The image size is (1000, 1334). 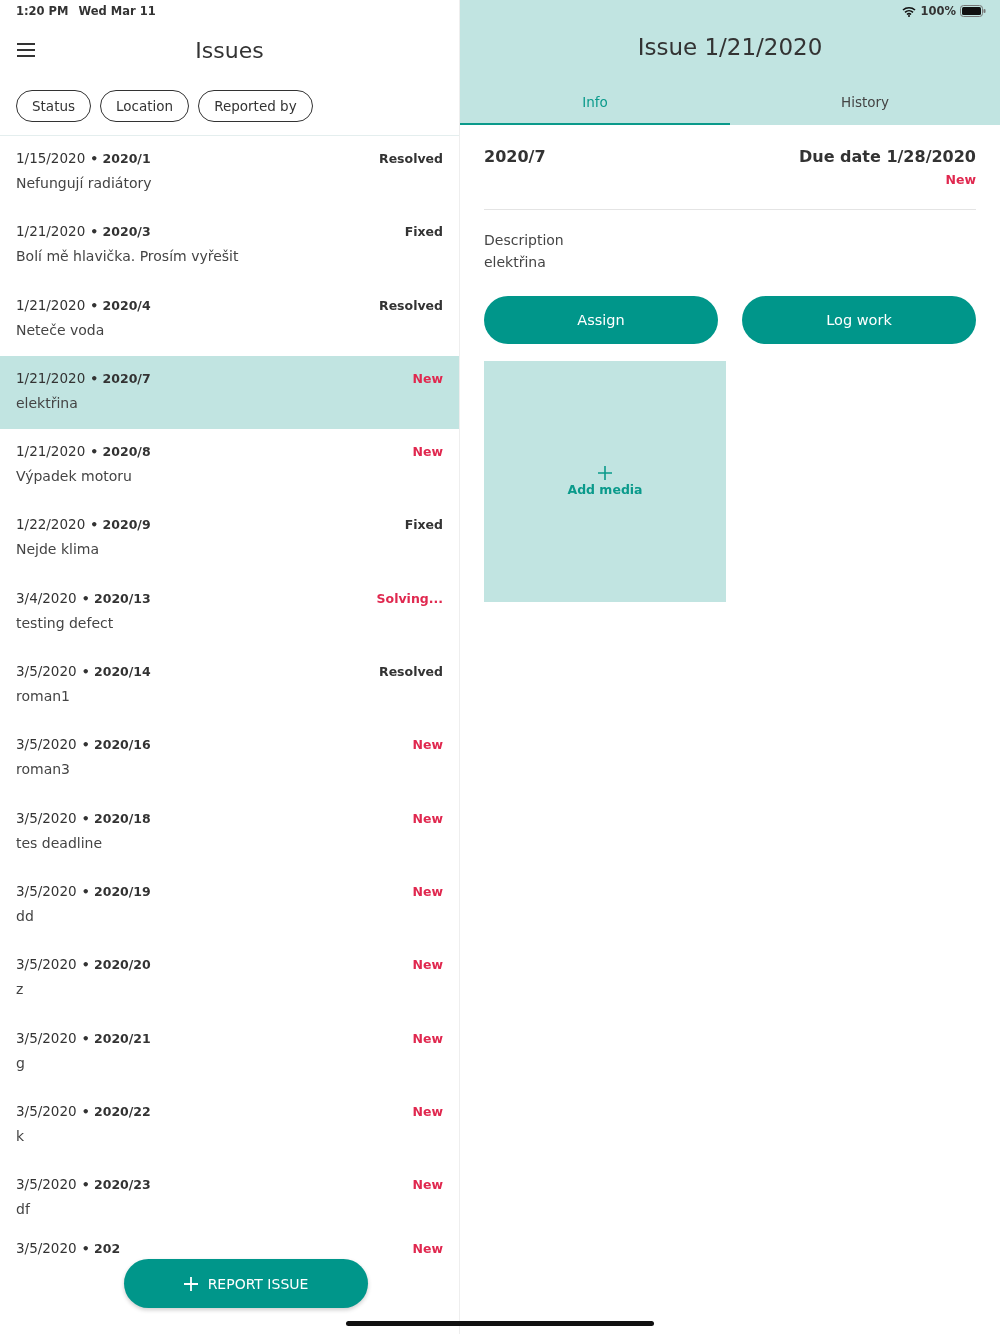 What do you see at coordinates (229, 1199) in the screenshot?
I see `issue-row: 3/5/2020 • 2020/23 New df` at bounding box center [229, 1199].